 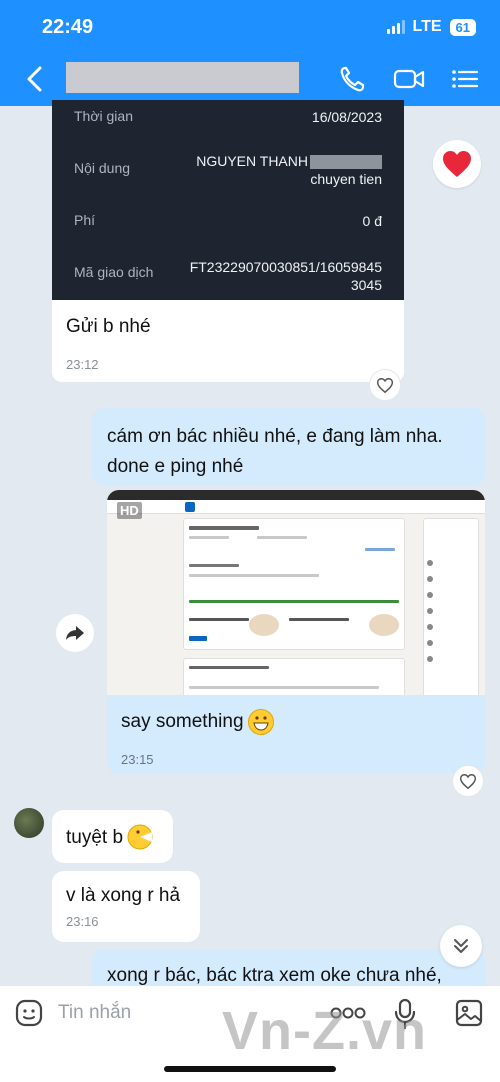 What do you see at coordinates (112, 836) in the screenshot?
I see `incoming-message: tuyệt b` at bounding box center [112, 836].